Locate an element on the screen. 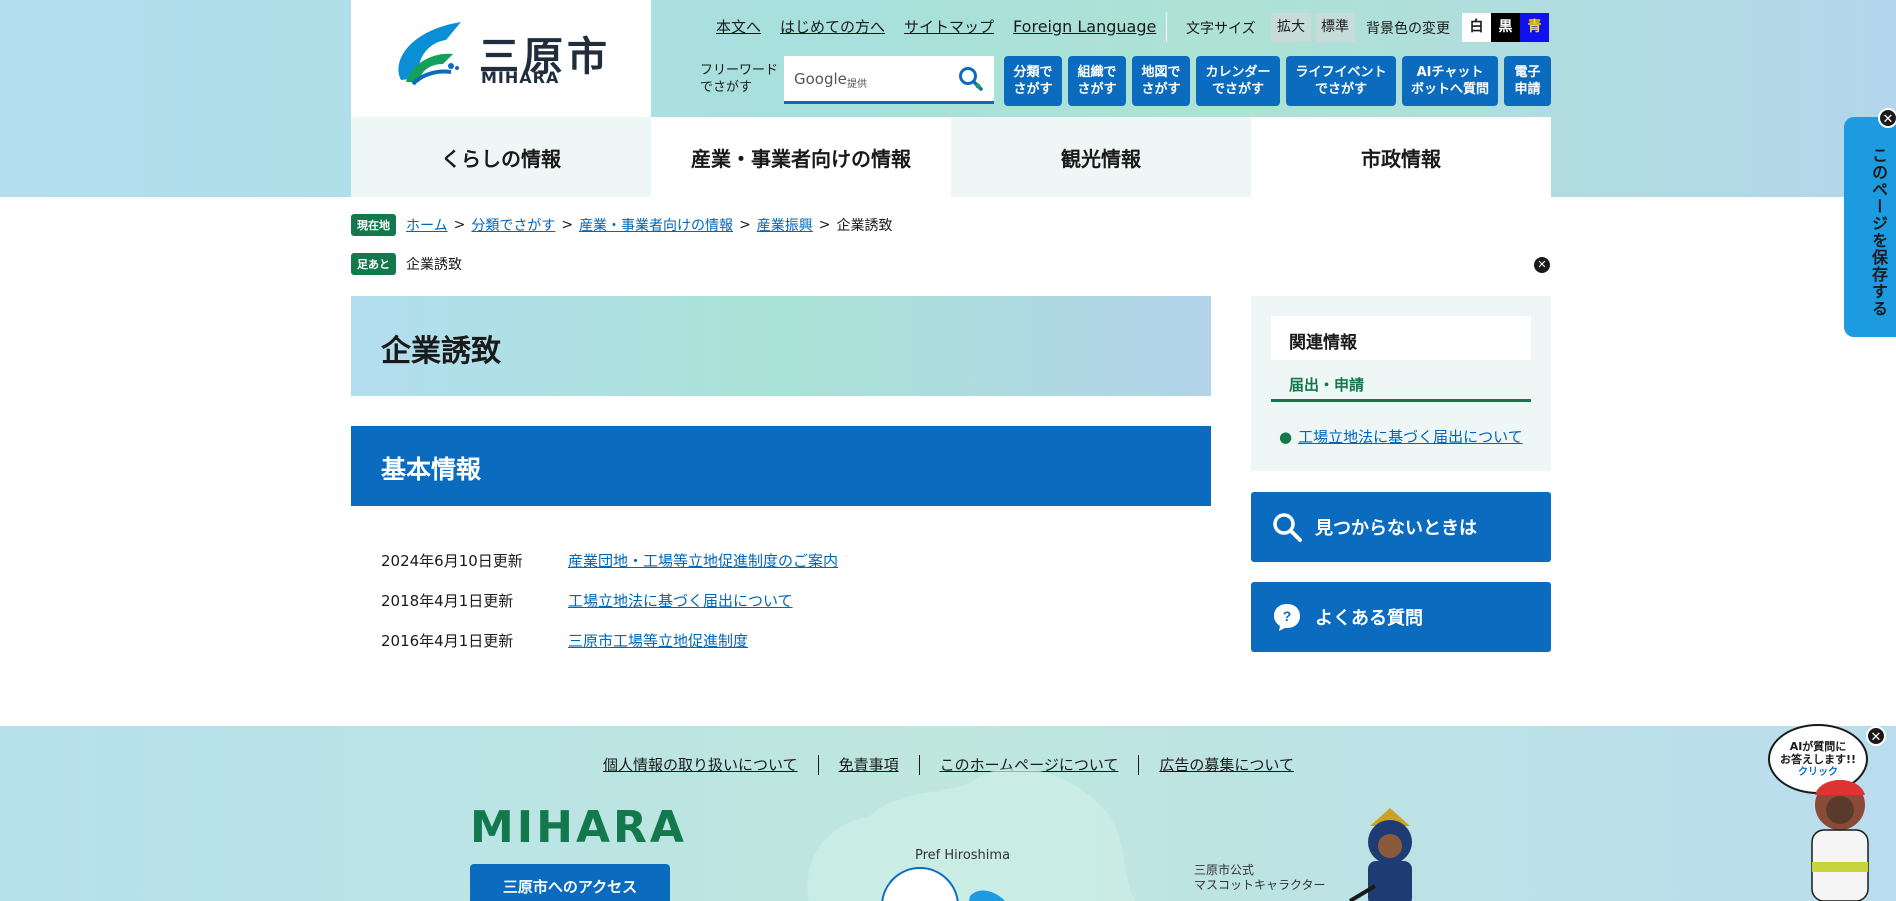 Image resolution: width=1896 pixels, height=901 pixels. mascot-label: 三原市公式 マスコットキャラクター is located at coordinates (1260, 878).